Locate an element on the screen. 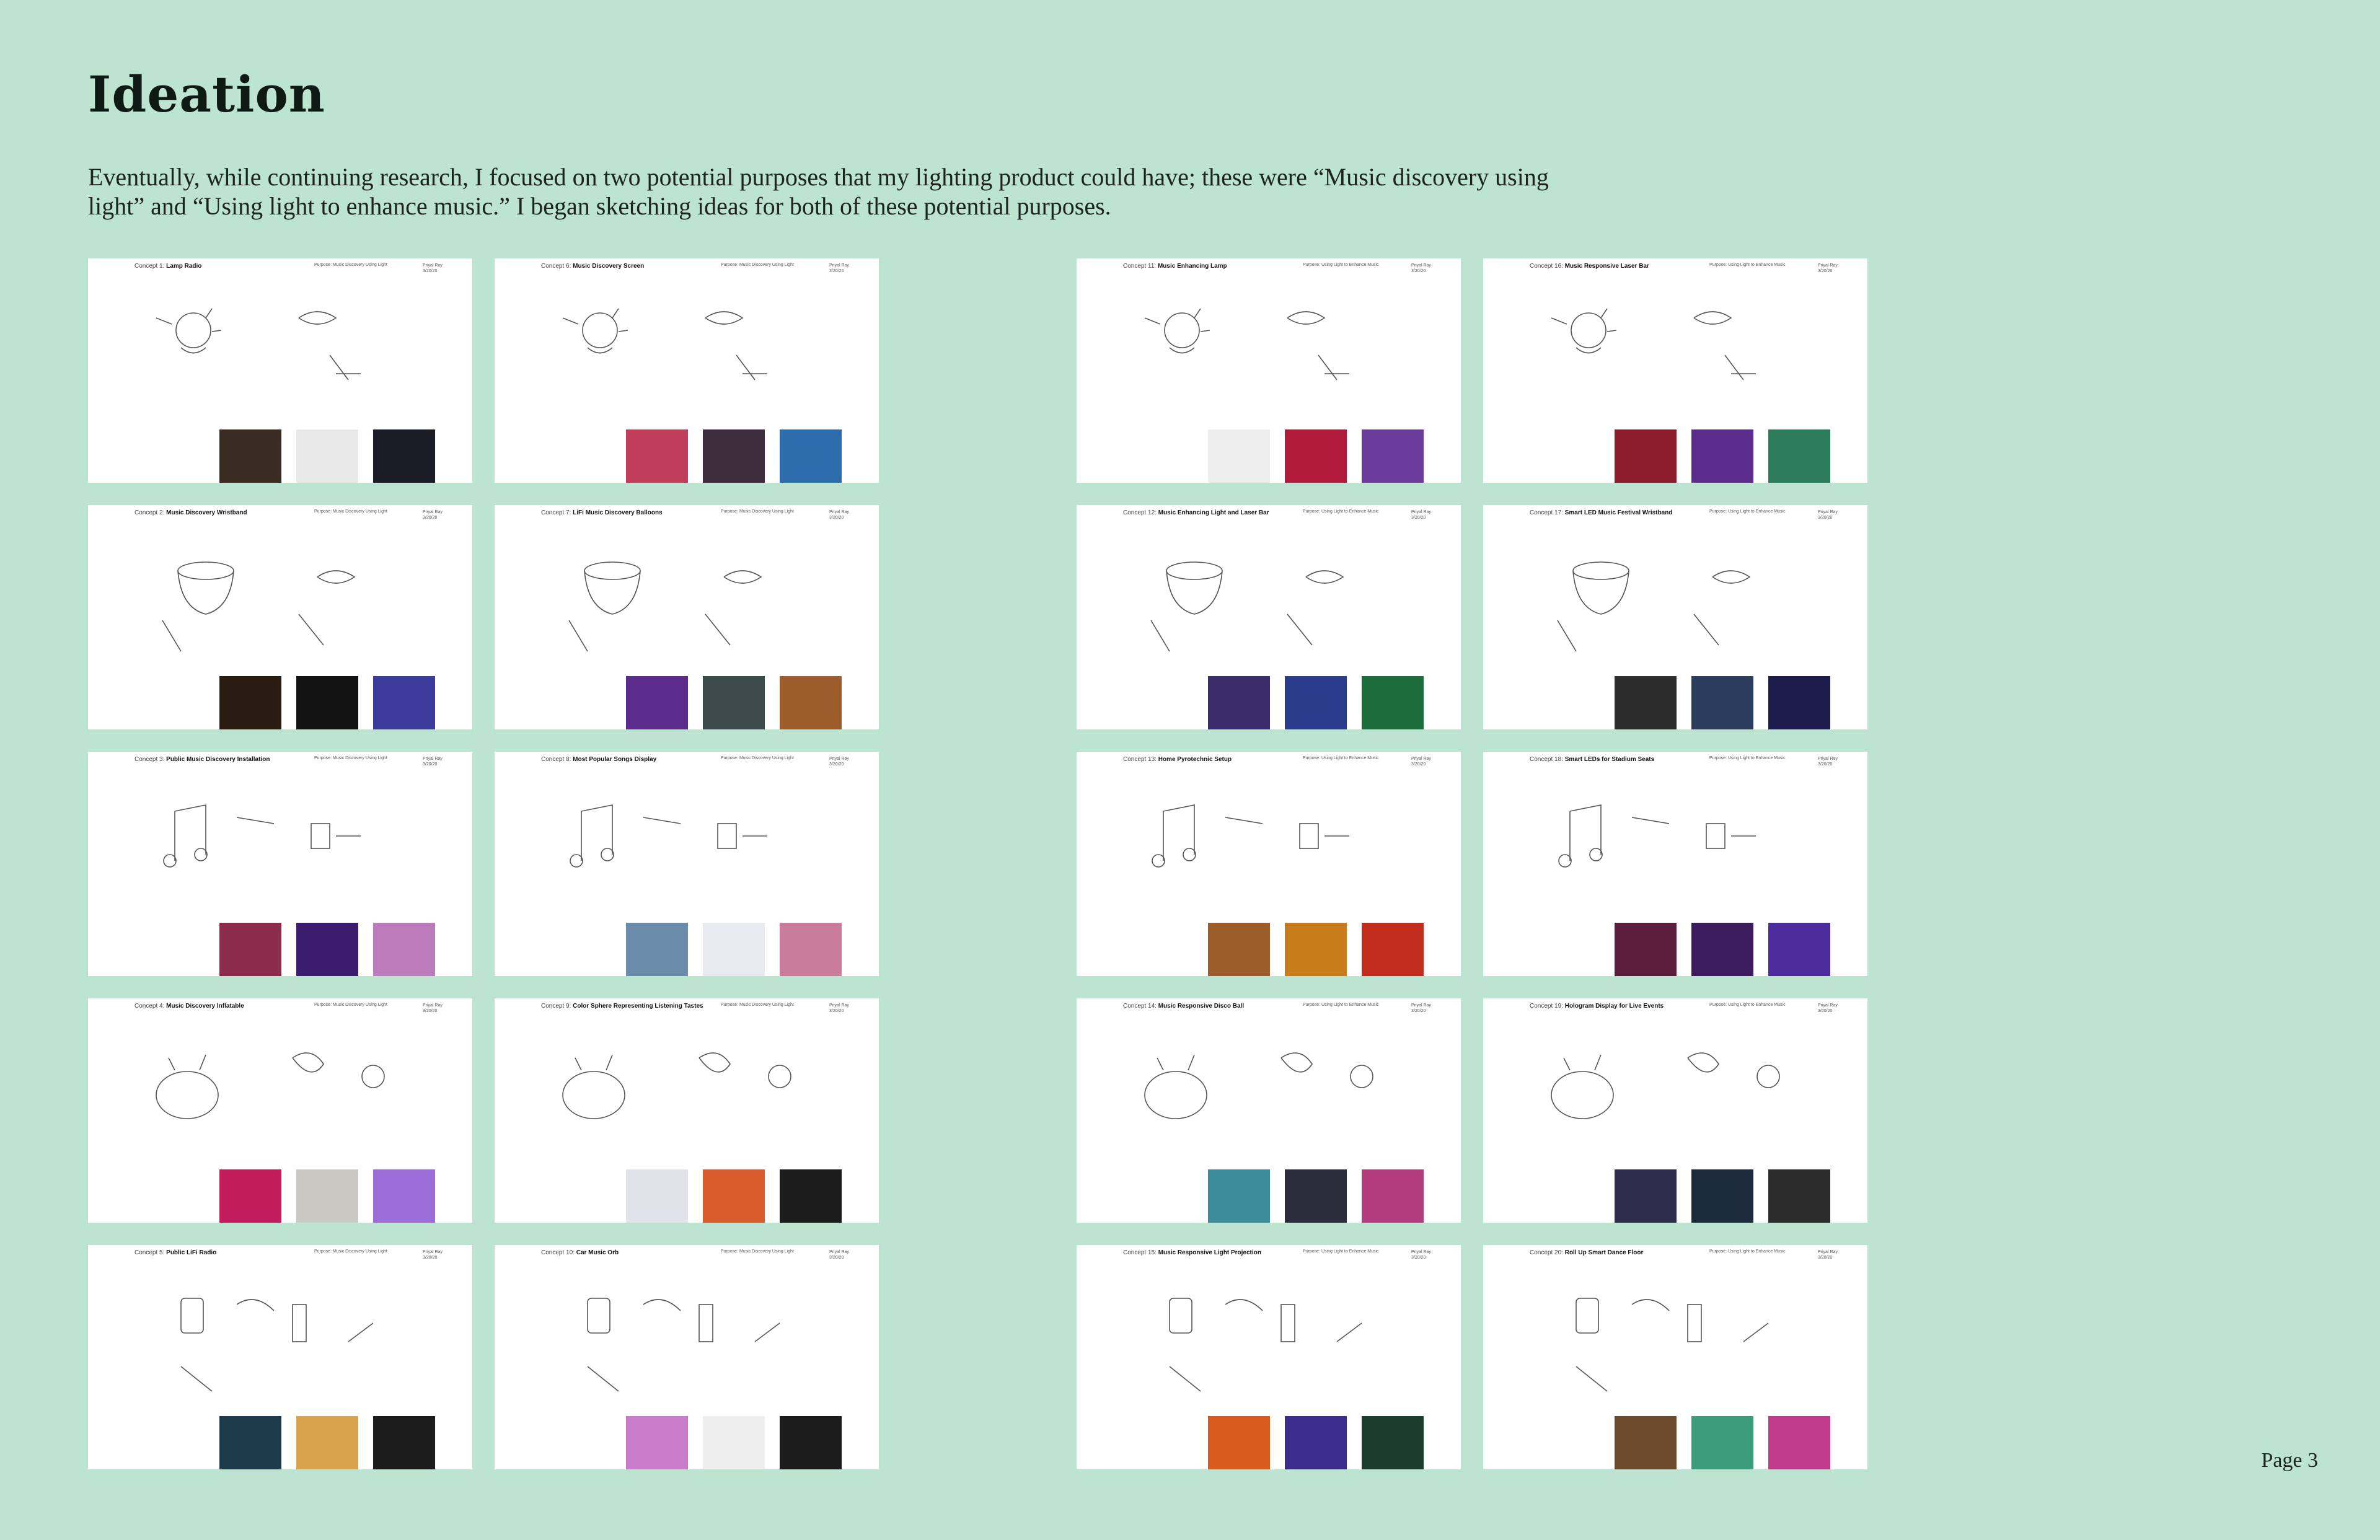 The width and height of the screenshot is (2380, 1540). concept-name: Music Enhancing Light and Laser Bar is located at coordinates (1213, 512).